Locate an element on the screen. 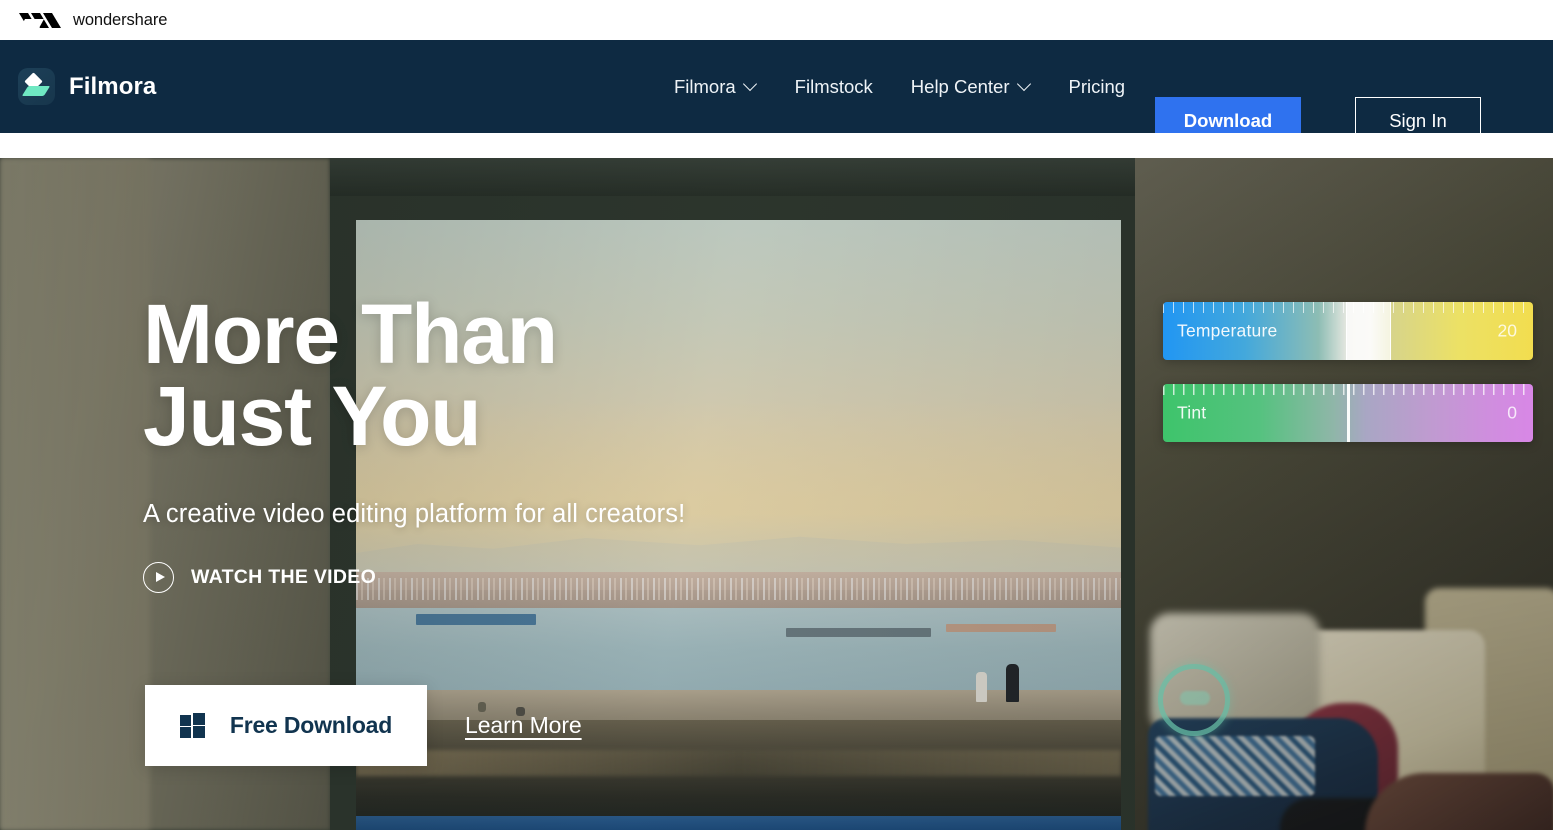  temperature-slider: Temperature 20 is located at coordinates (1348, 331).